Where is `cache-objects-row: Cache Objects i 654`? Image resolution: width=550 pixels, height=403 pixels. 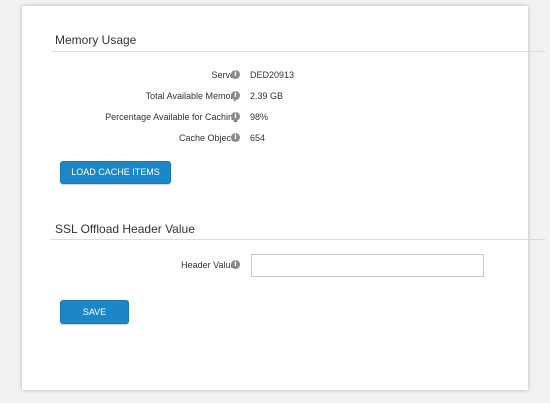 cache-objects-row: Cache Objects i 654 is located at coordinates (275, 140).